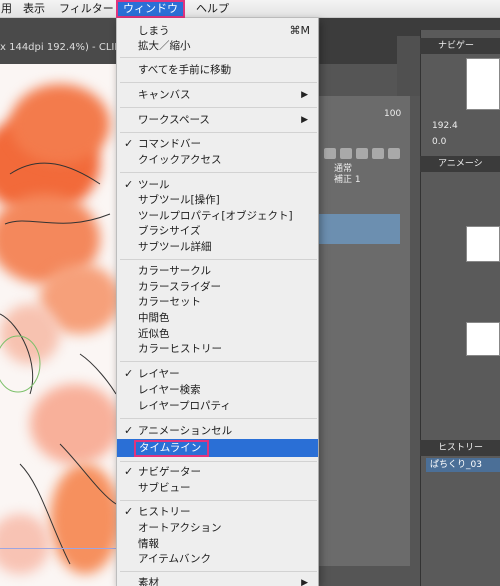 This screenshot has width=500, height=586. I want to click on menu-item-label: 素材, so click(148, 581).